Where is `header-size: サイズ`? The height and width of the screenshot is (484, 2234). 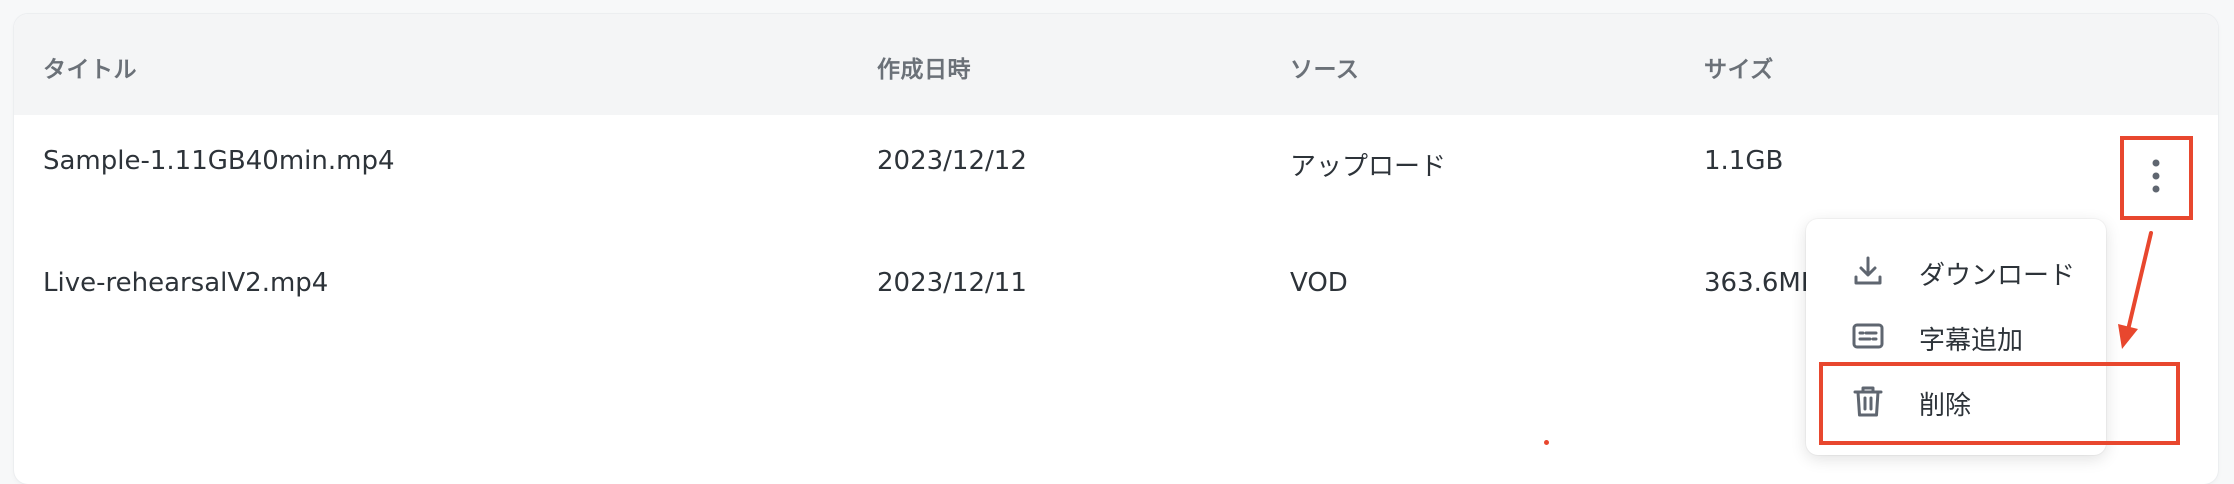
header-size: サイズ is located at coordinates (1739, 67).